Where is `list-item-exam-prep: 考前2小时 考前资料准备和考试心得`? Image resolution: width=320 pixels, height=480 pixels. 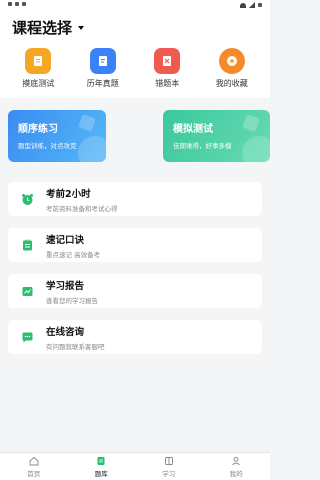
list-item-exam-prep: 考前2小时 考前资料准备和考试心得 is located at coordinates (135, 199).